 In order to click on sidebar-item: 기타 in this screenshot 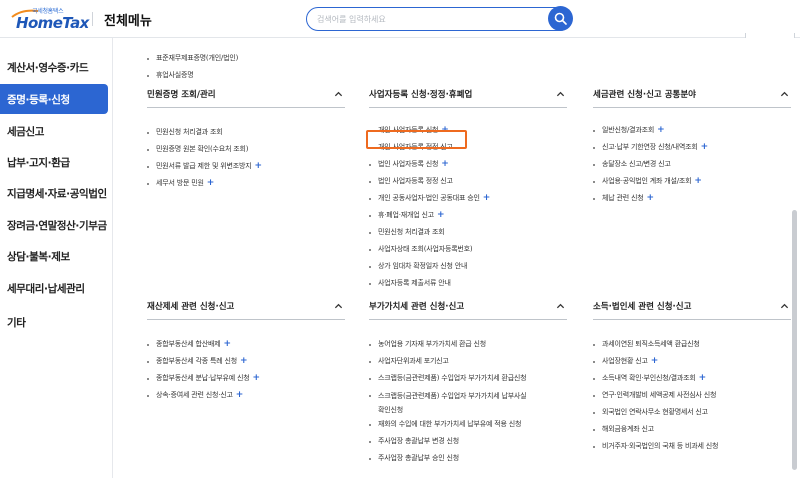, I will do `click(54, 322)`.